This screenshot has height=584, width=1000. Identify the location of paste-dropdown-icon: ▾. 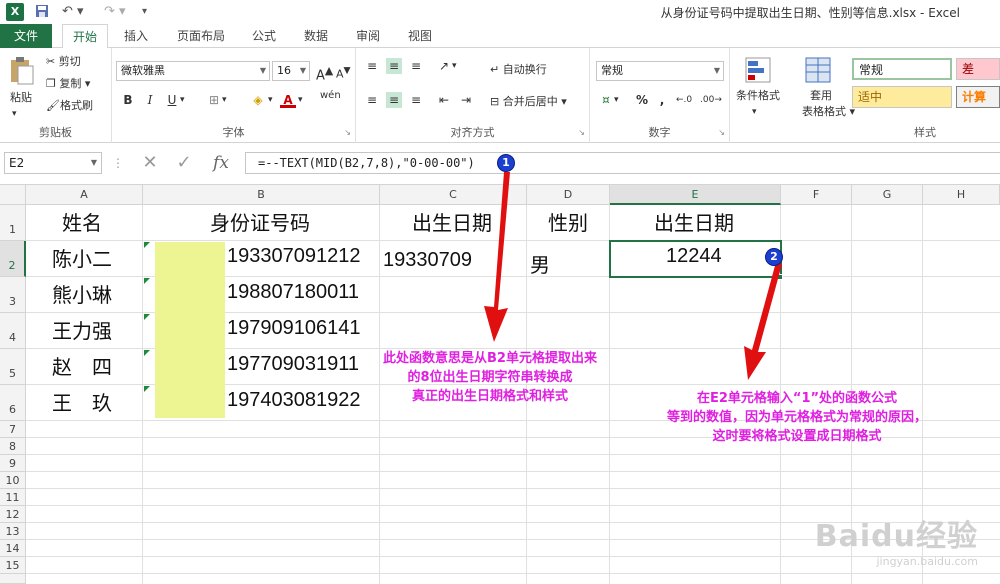
(14, 114).